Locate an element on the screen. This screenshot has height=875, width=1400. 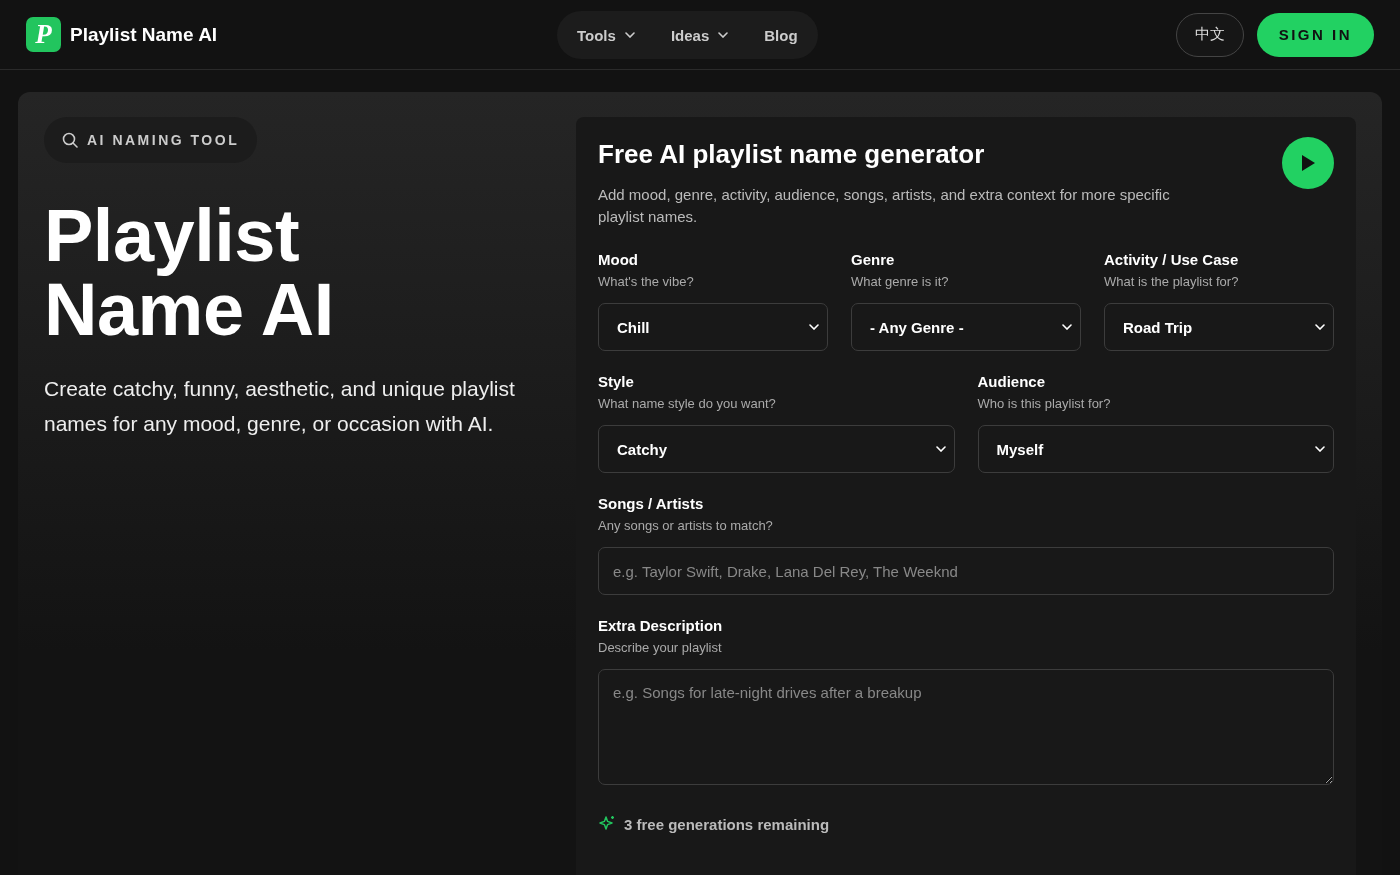
field-hint: Any songs or artists to match? is located at coordinates (686, 525).